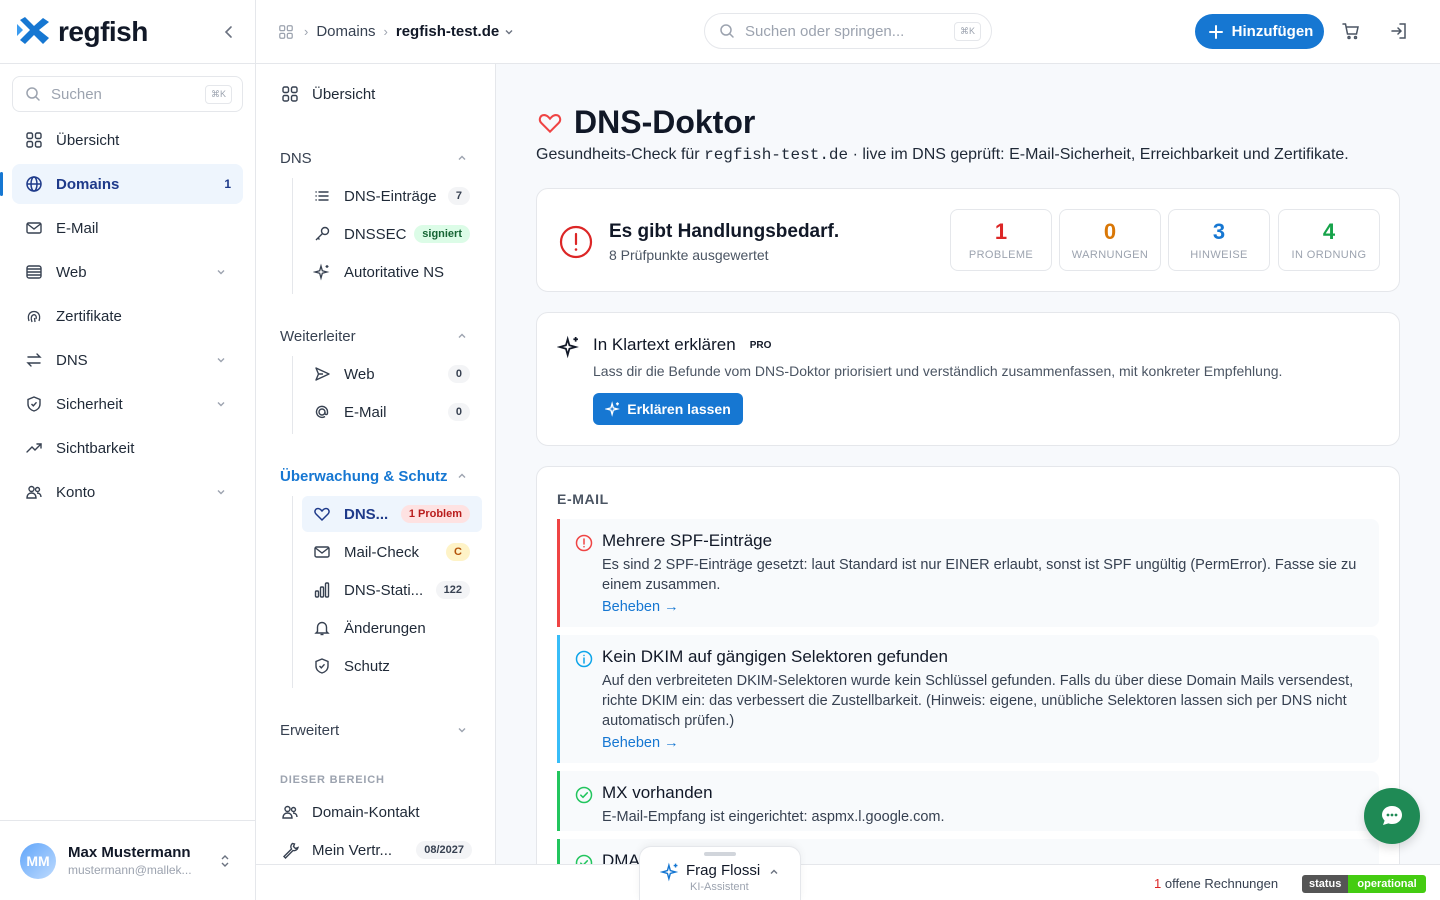  I want to click on wrench-icon, so click(290, 850).